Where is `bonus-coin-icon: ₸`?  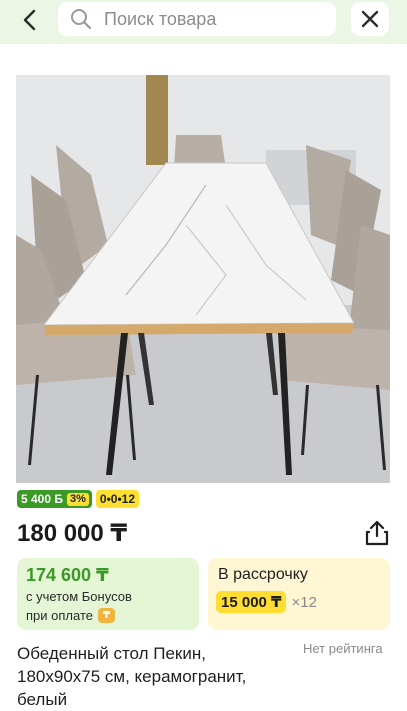
bonus-coin-icon: ₸ is located at coordinates (106, 615).